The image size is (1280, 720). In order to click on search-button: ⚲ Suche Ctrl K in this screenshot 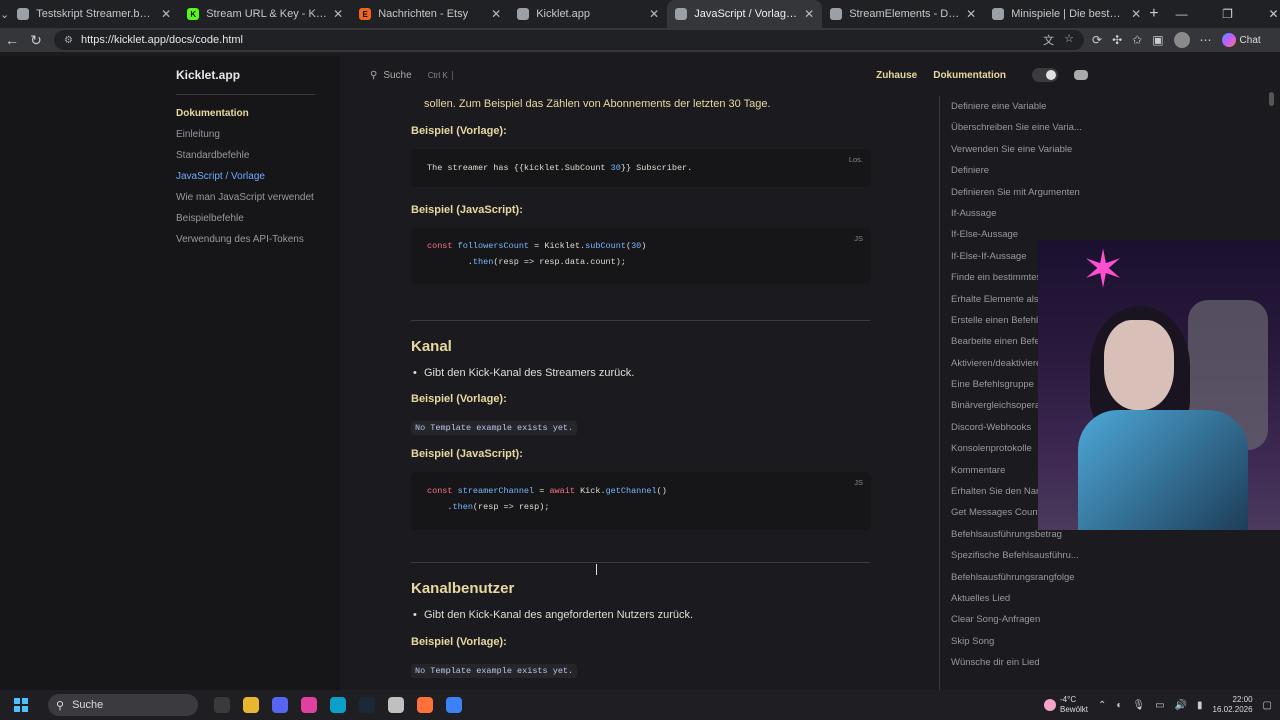, I will do `click(411, 75)`.